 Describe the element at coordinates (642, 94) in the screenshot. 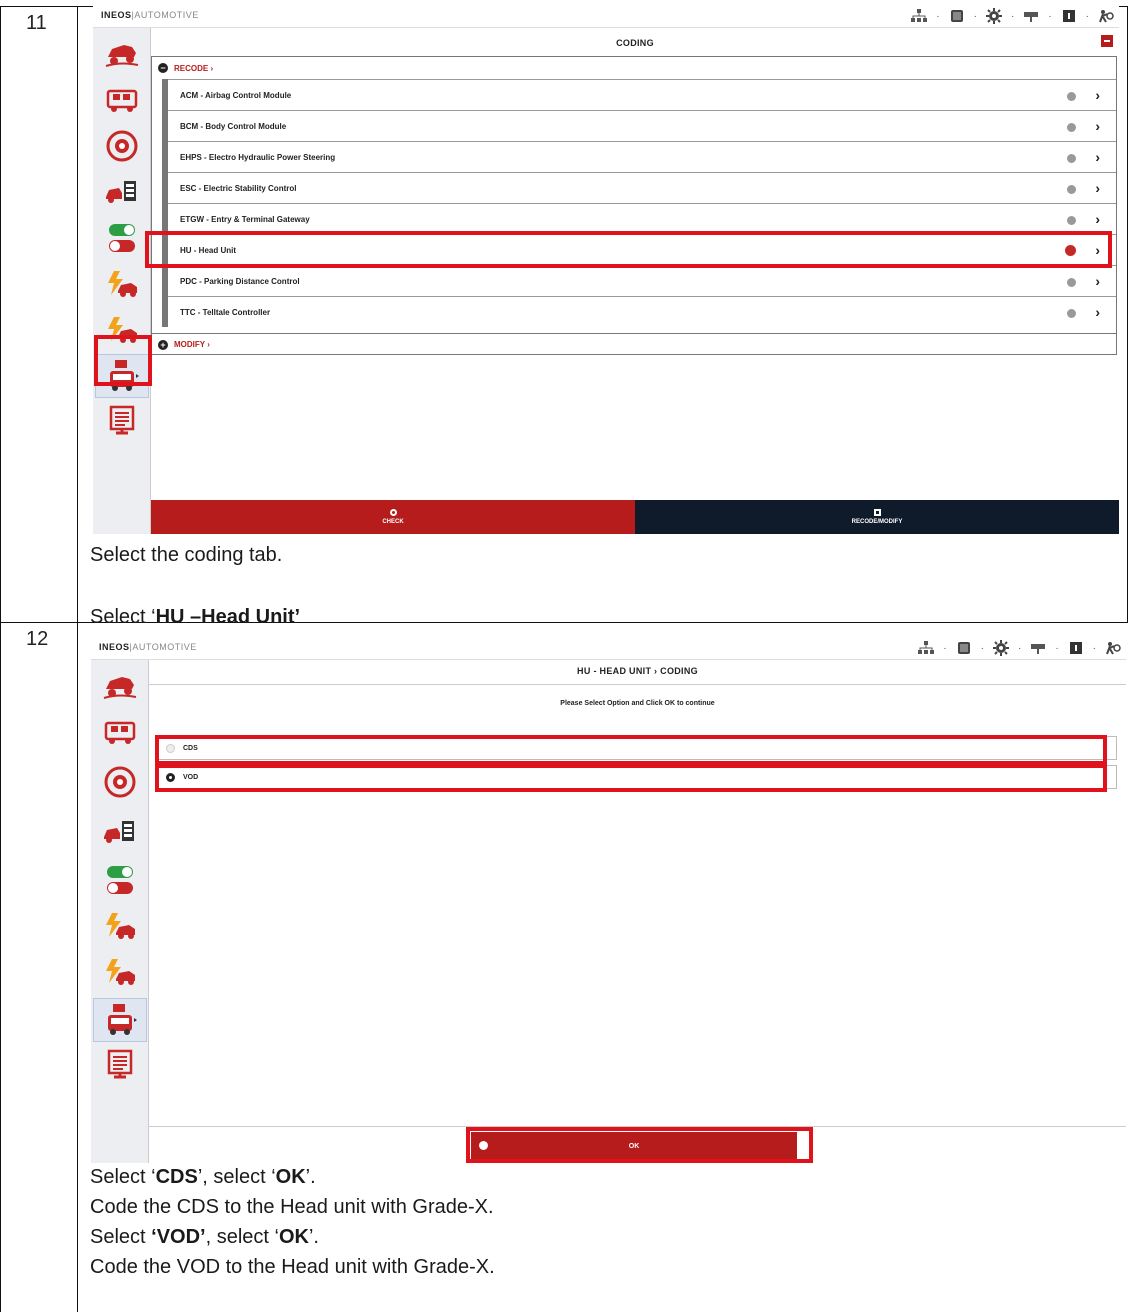

I see `module-row: ACM - Airbag Control Module ›` at that location.